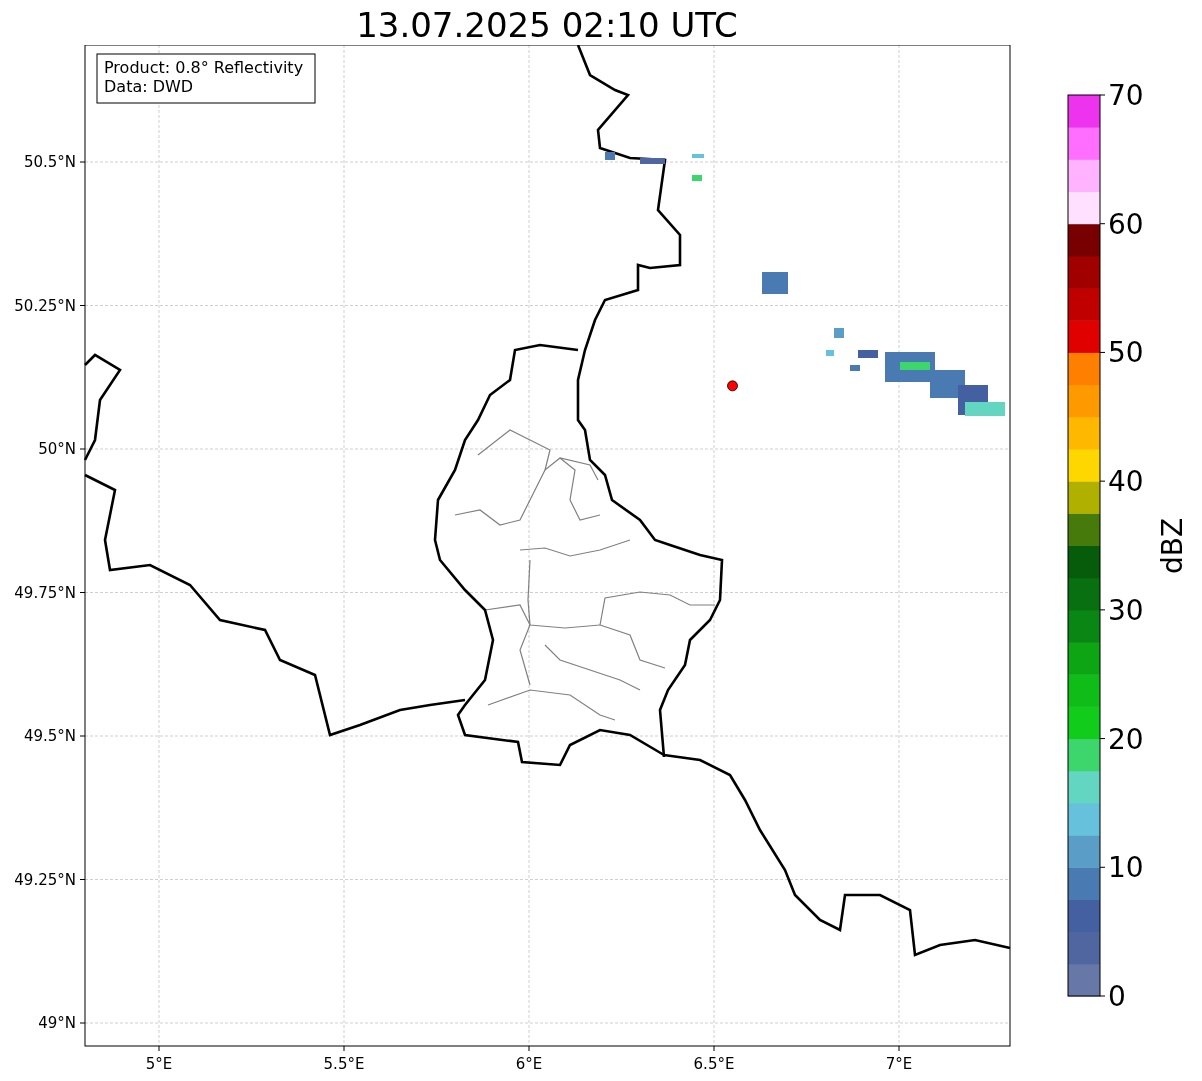  I want to click on axis-tick-label: 49.75°N, so click(45, 592).